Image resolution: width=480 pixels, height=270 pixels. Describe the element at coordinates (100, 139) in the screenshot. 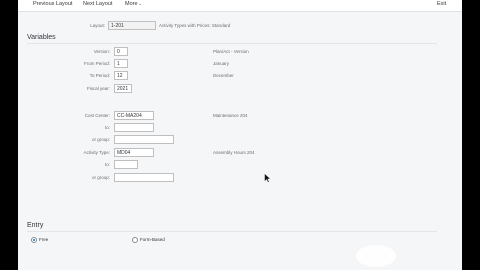

I see `cost-center-group-label: or group:` at that location.